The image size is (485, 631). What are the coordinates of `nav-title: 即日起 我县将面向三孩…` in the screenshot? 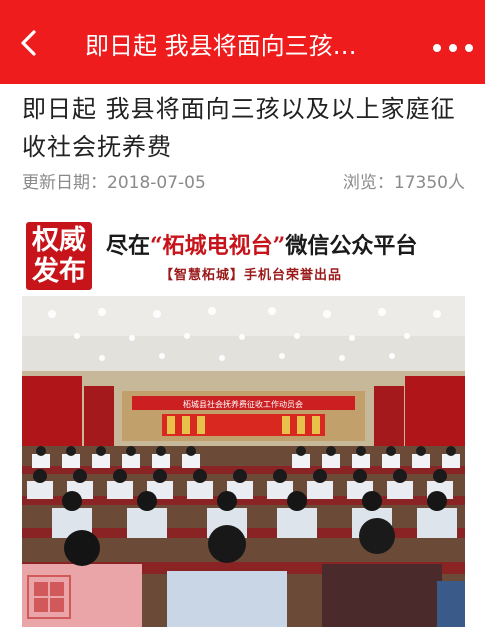 It's located at (221, 46).